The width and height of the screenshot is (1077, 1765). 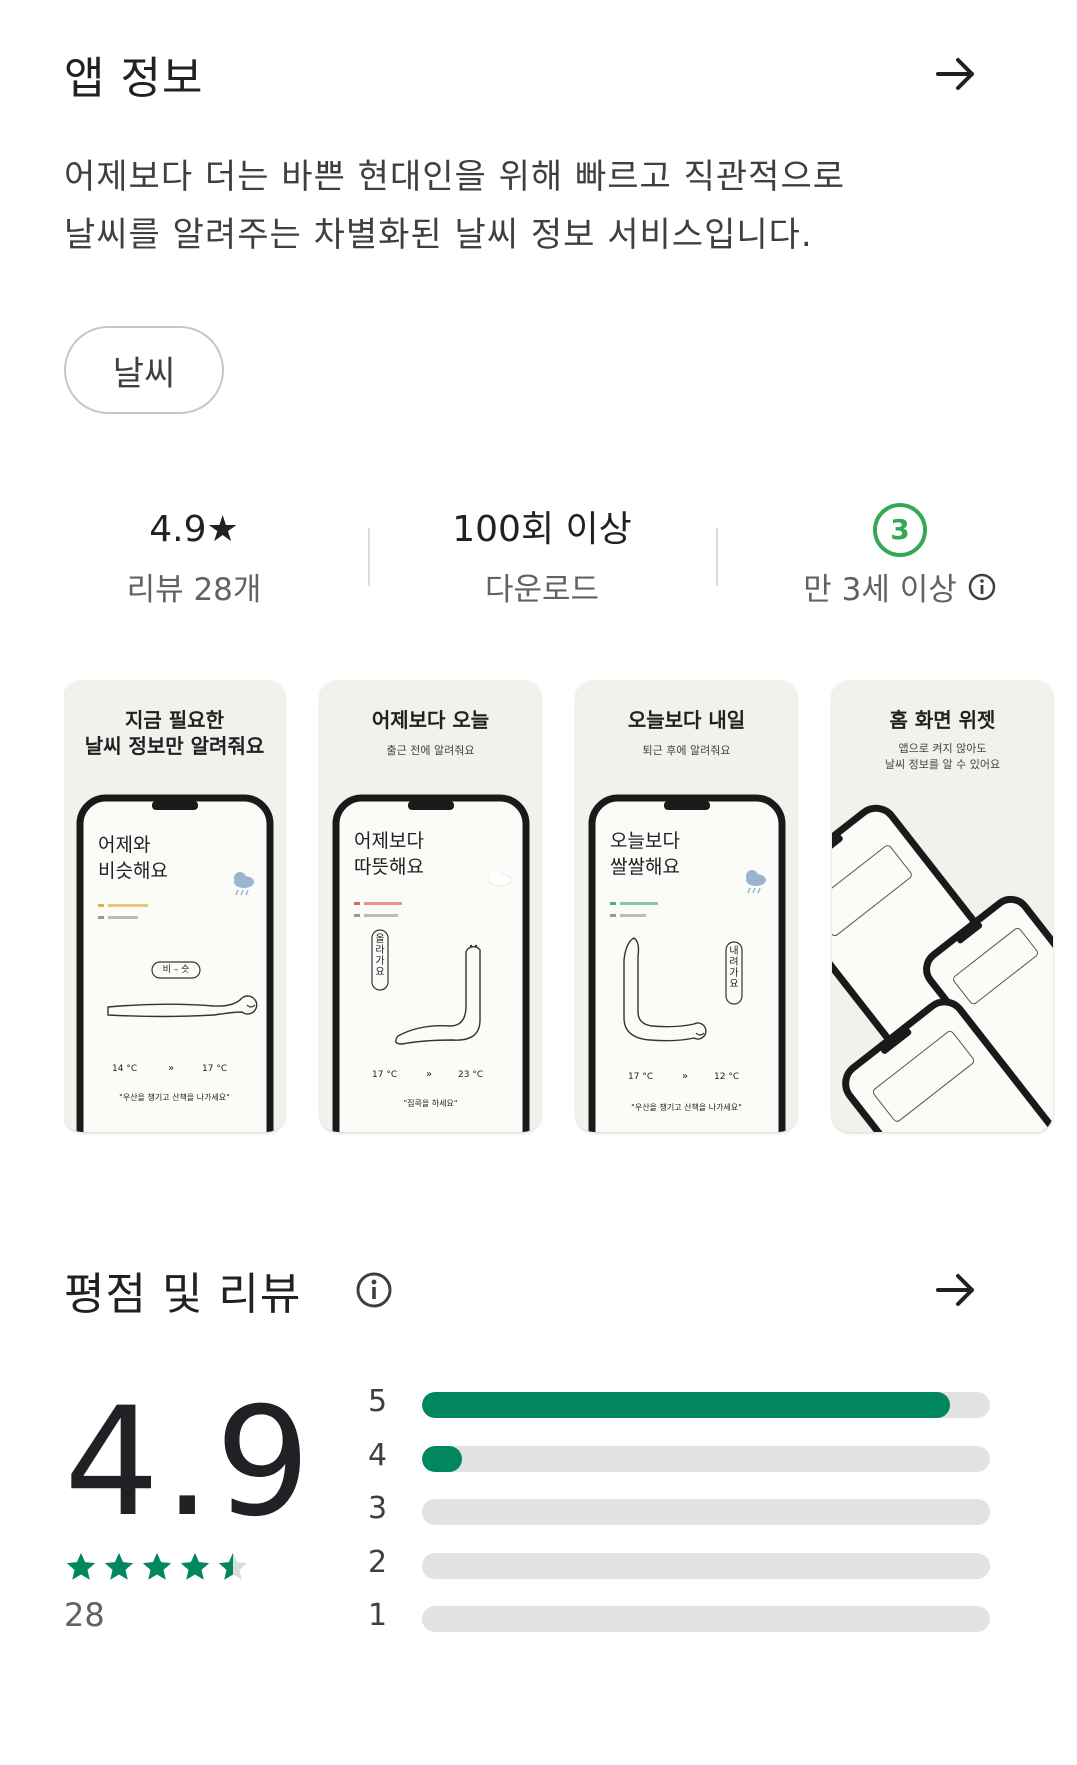 I want to click on phone-headline-1: 어제보다, so click(x=389, y=841).